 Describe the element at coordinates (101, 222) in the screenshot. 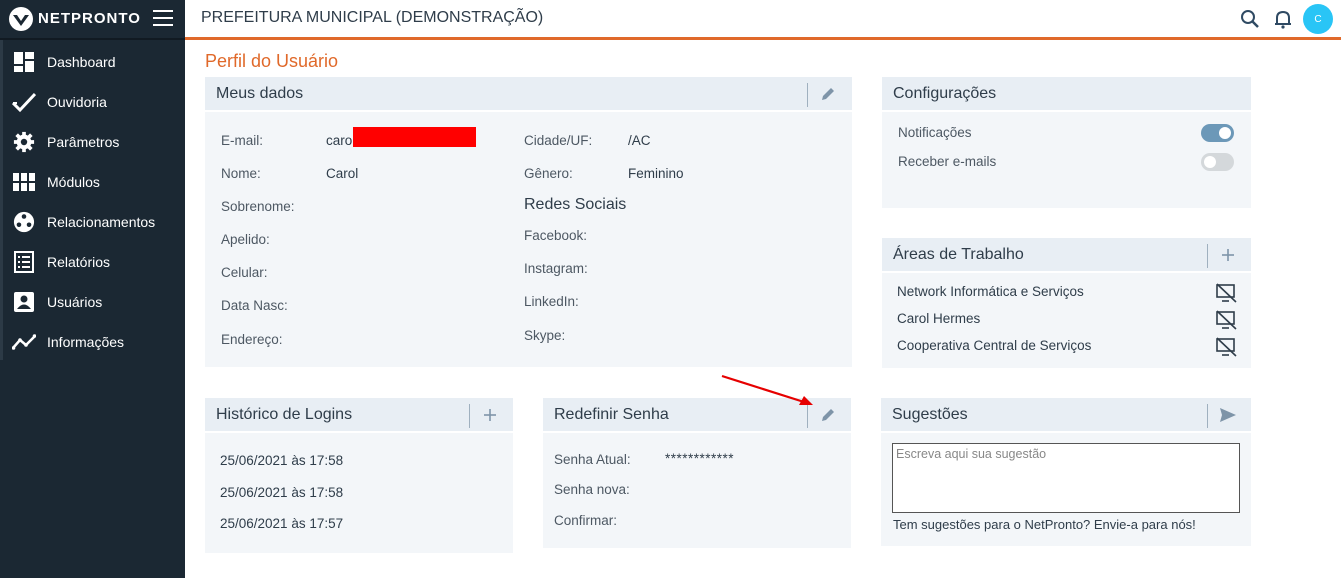

I see `sidebar-item-label: Relacionamentos` at that location.